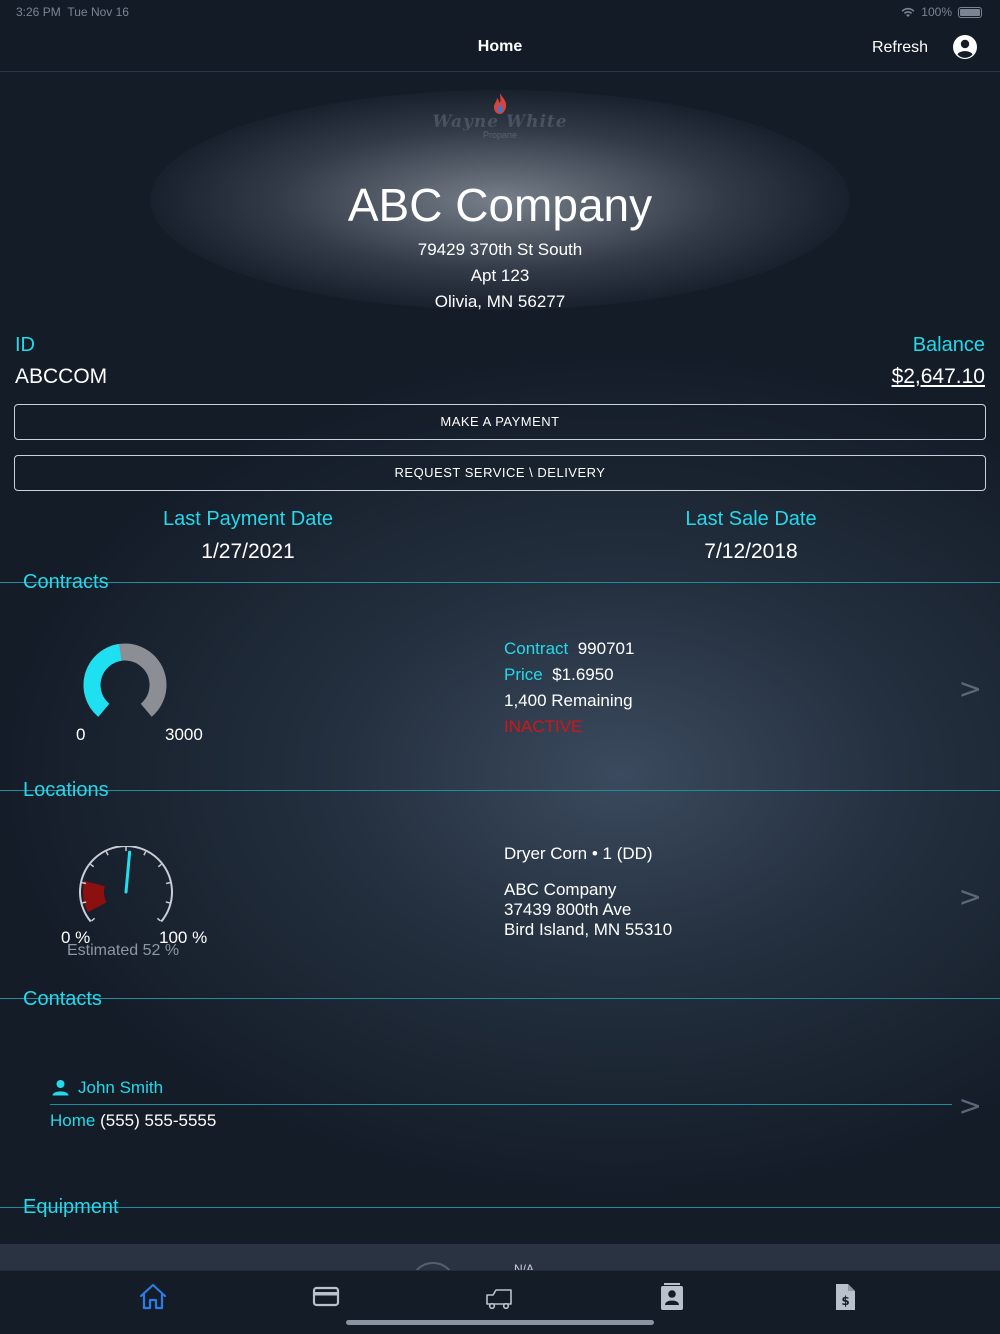 Image resolution: width=1000 pixels, height=1334 pixels. What do you see at coordinates (499, 1297) in the screenshot?
I see `delivery-truck-icon` at bounding box center [499, 1297].